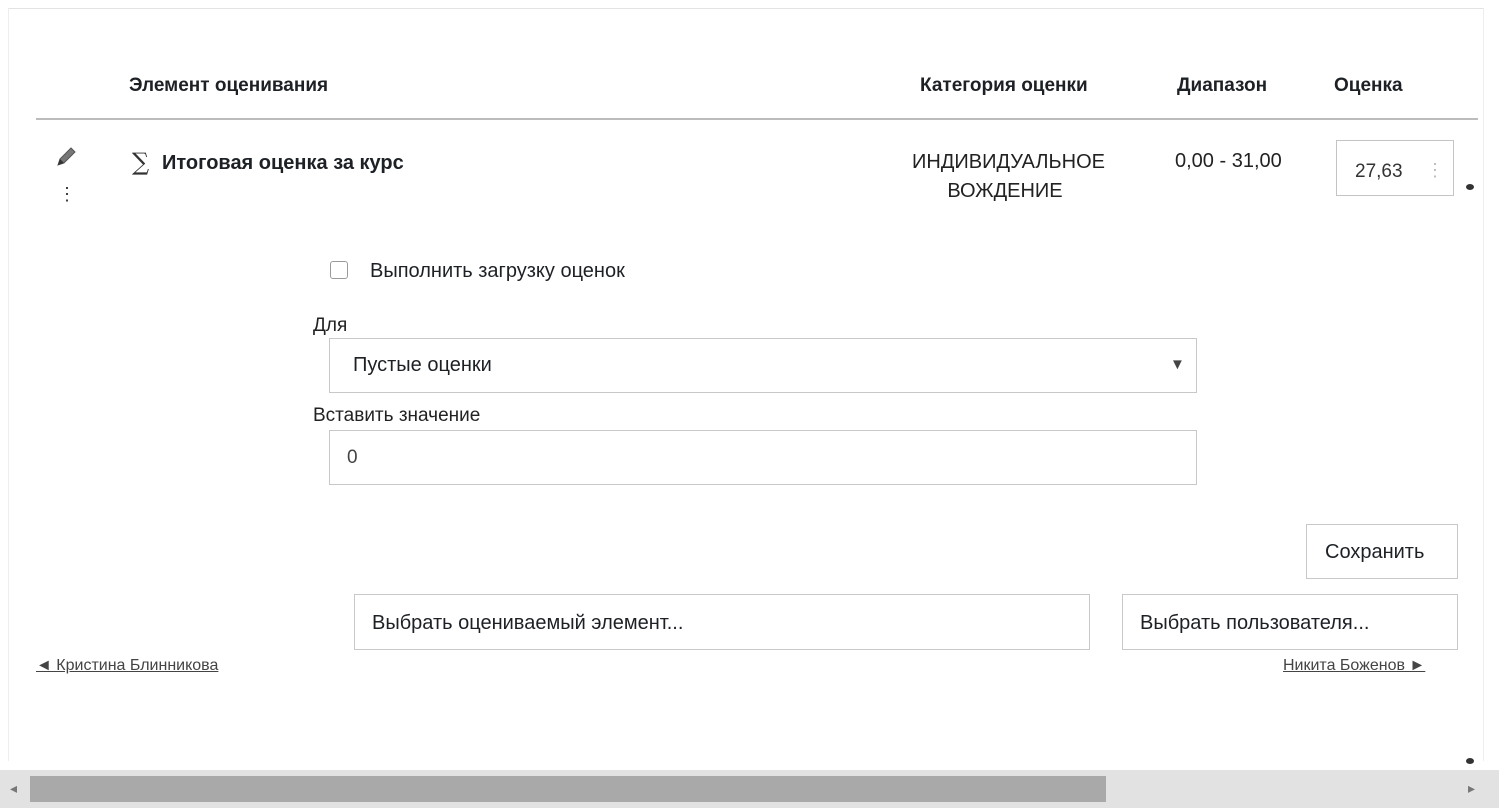  What do you see at coordinates (229, 85) in the screenshot?
I see `header-item: Элемент оценивания` at bounding box center [229, 85].